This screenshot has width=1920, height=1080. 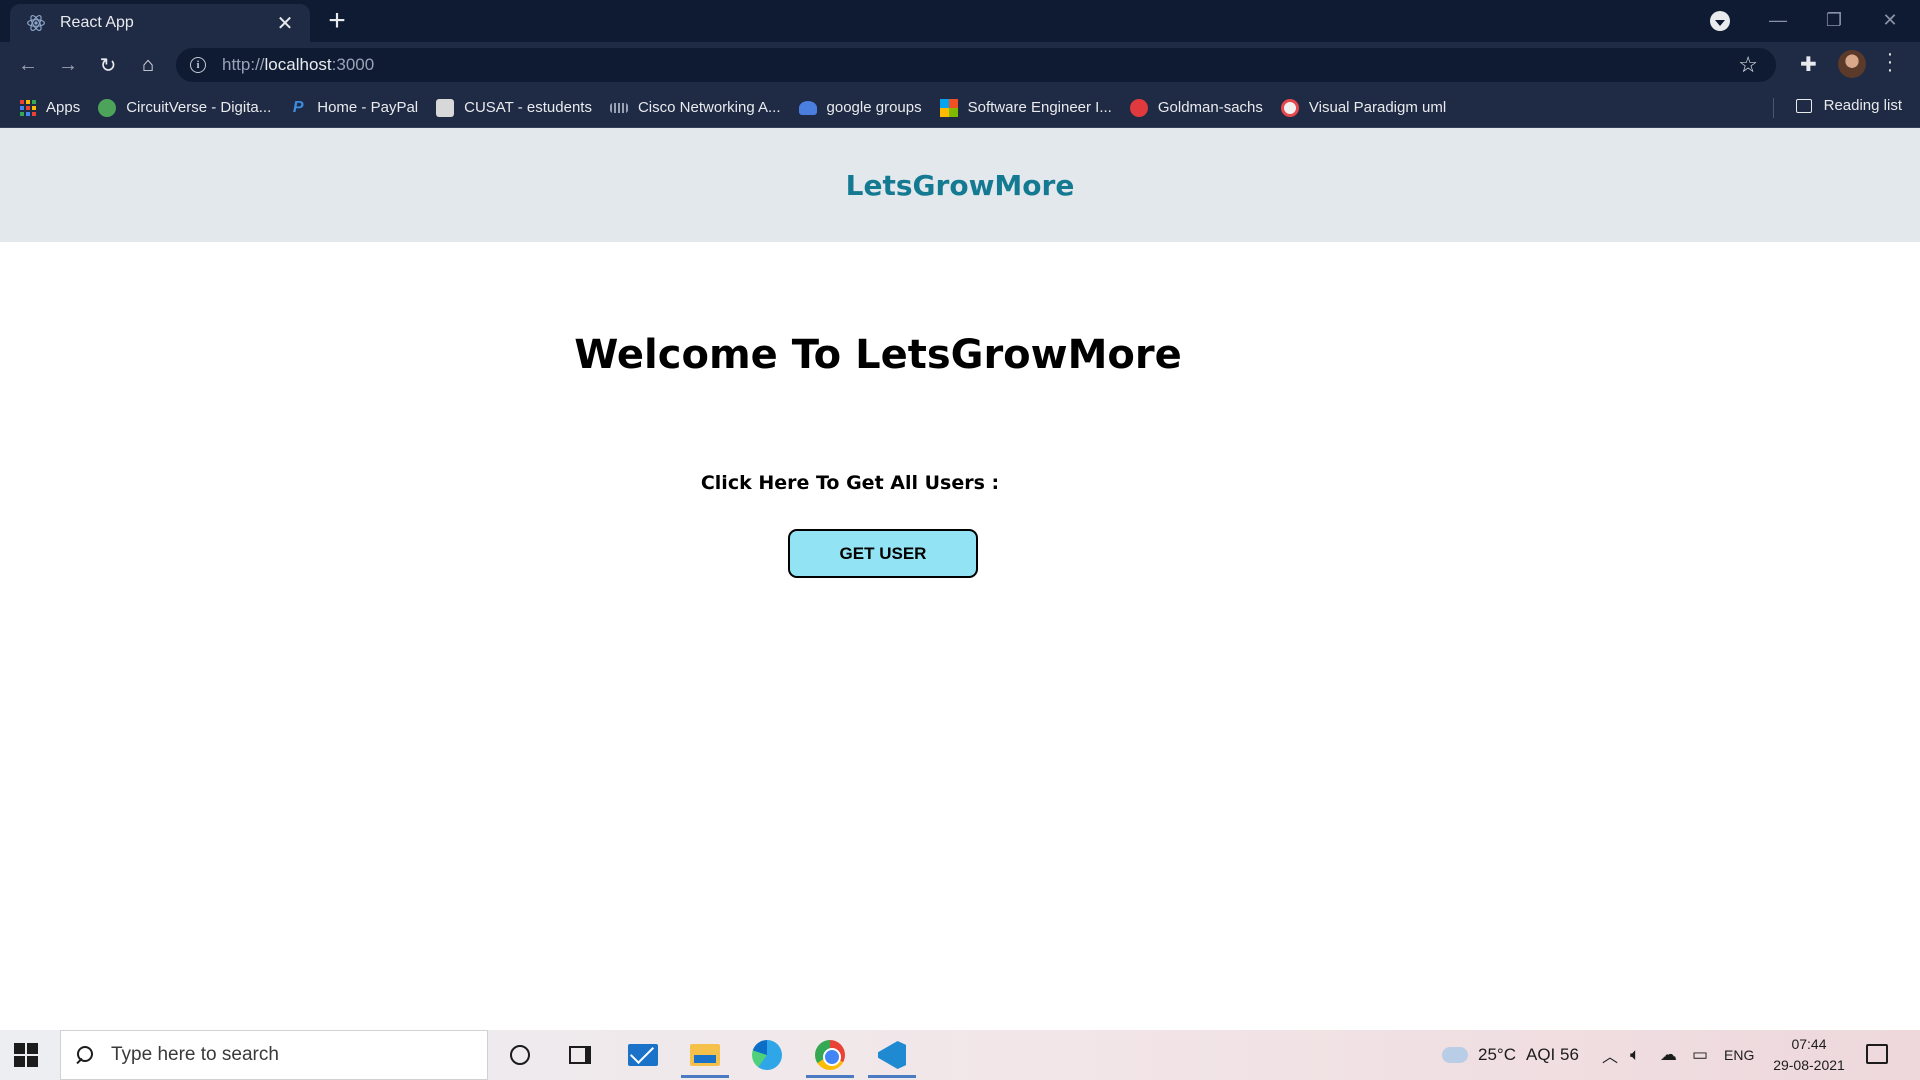 I want to click on reload-icon: ↻, so click(x=108, y=65).